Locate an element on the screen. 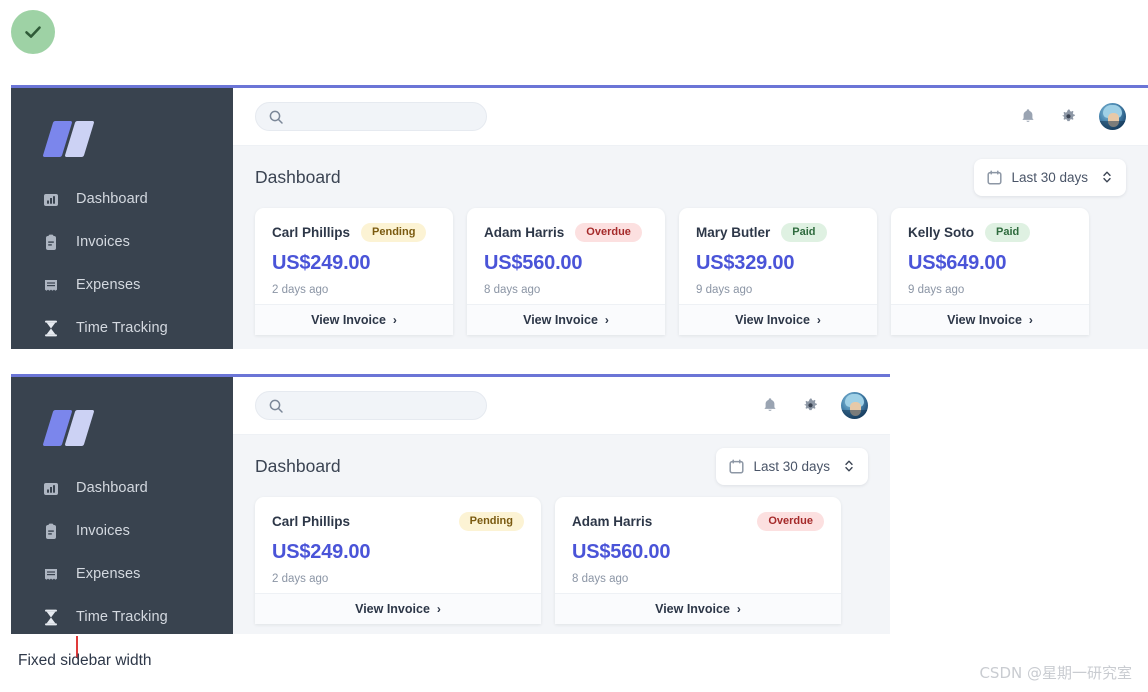  invoice-card-body: Mary Butler Paid US$329.00 9 days ago is located at coordinates (778, 256).